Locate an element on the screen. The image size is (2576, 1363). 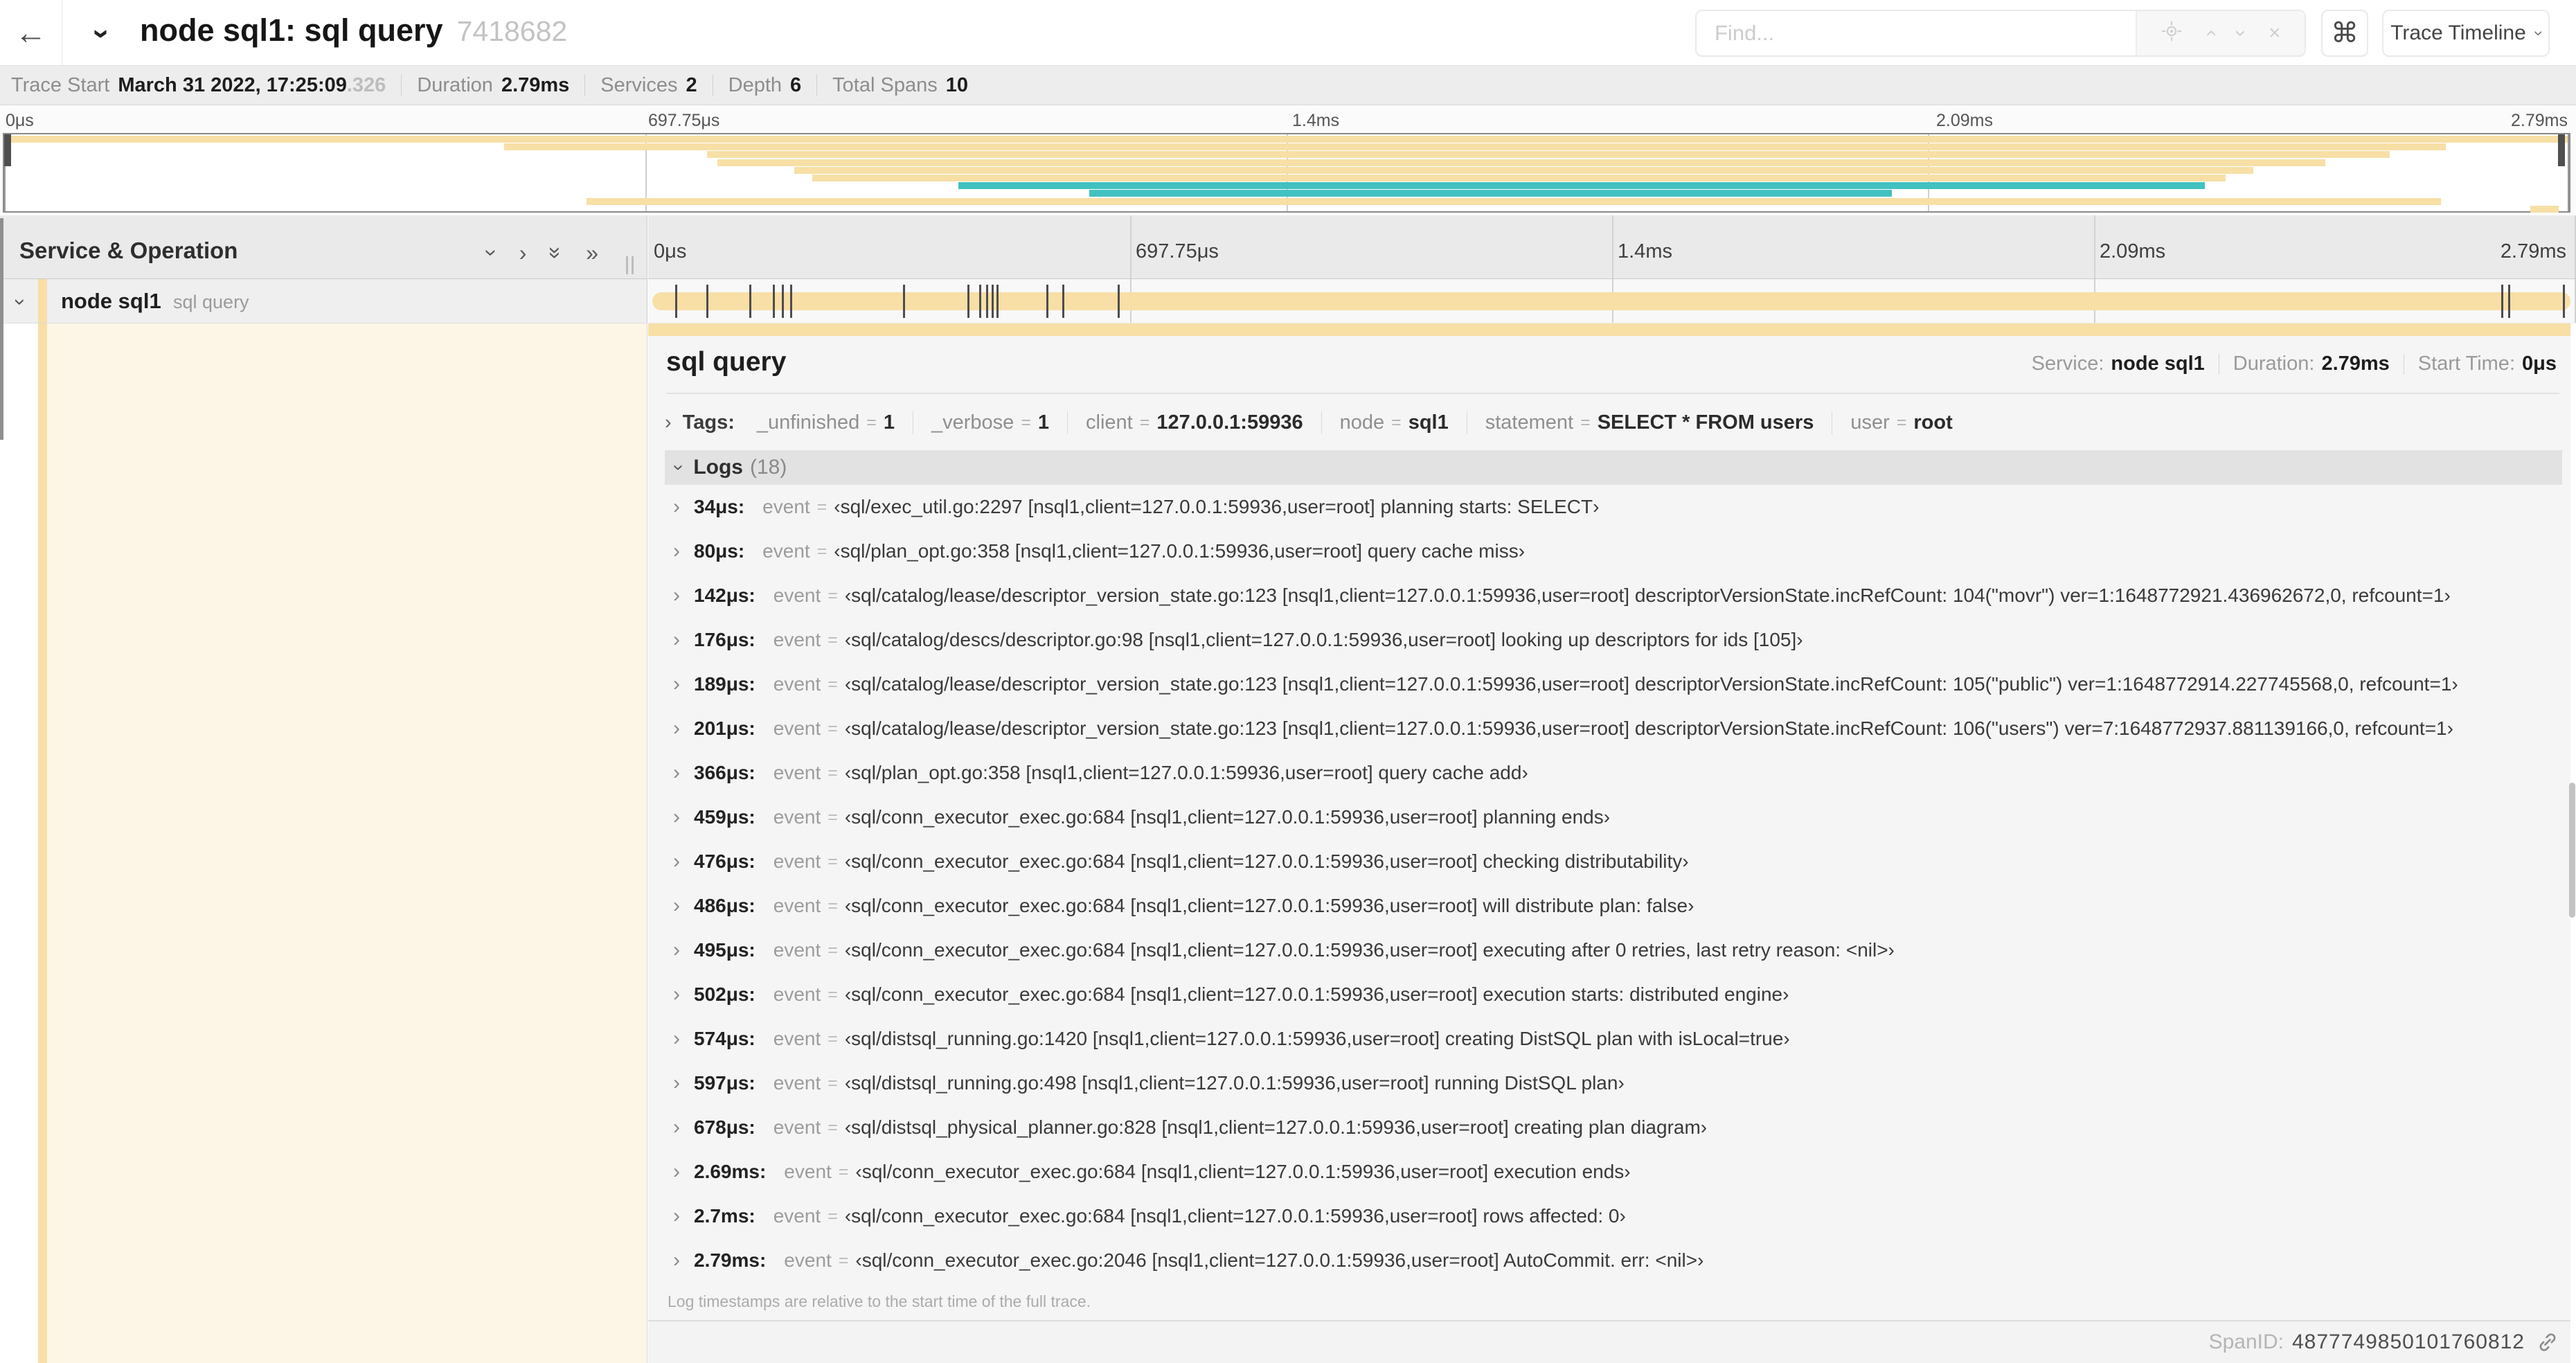
left-scrollbar-thumb is located at coordinates (1, 329).